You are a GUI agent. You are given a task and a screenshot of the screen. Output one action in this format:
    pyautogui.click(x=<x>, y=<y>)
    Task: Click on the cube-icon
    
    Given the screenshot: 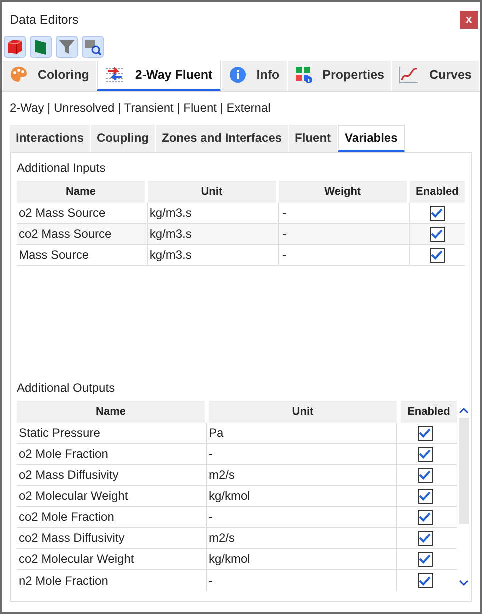 What is the action you would take?
    pyautogui.click(x=15, y=47)
    